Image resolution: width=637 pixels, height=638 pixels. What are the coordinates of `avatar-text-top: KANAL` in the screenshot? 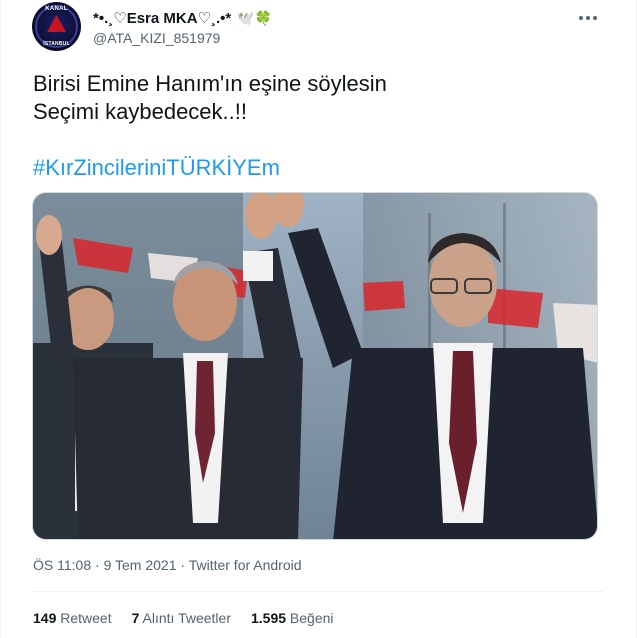 It's located at (56, 9).